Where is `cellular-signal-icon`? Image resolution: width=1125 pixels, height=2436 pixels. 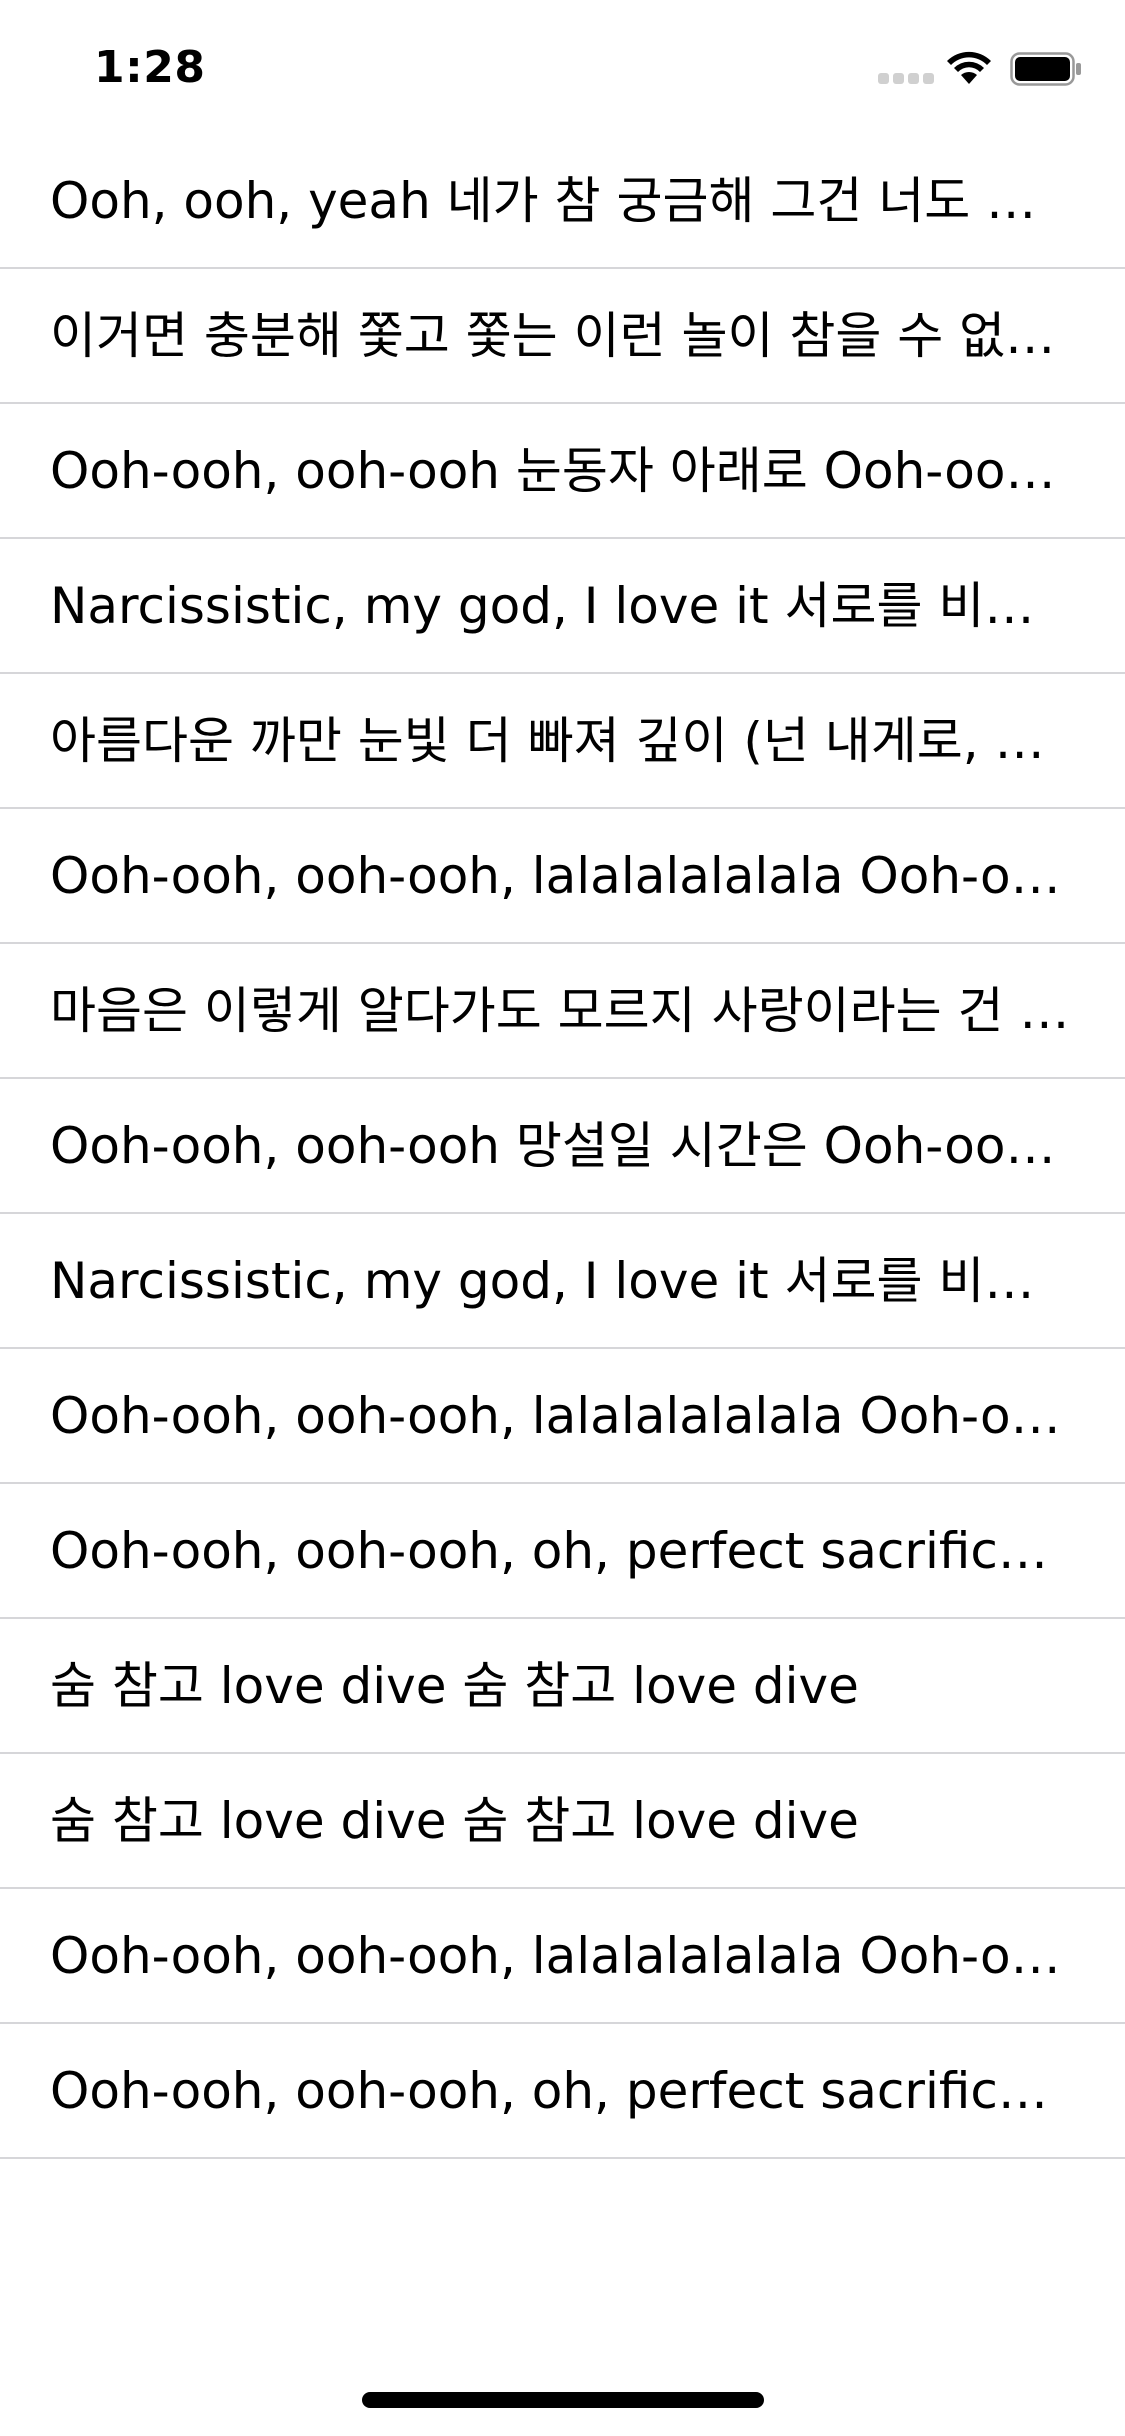
cellular-signal-icon is located at coordinates (906, 79).